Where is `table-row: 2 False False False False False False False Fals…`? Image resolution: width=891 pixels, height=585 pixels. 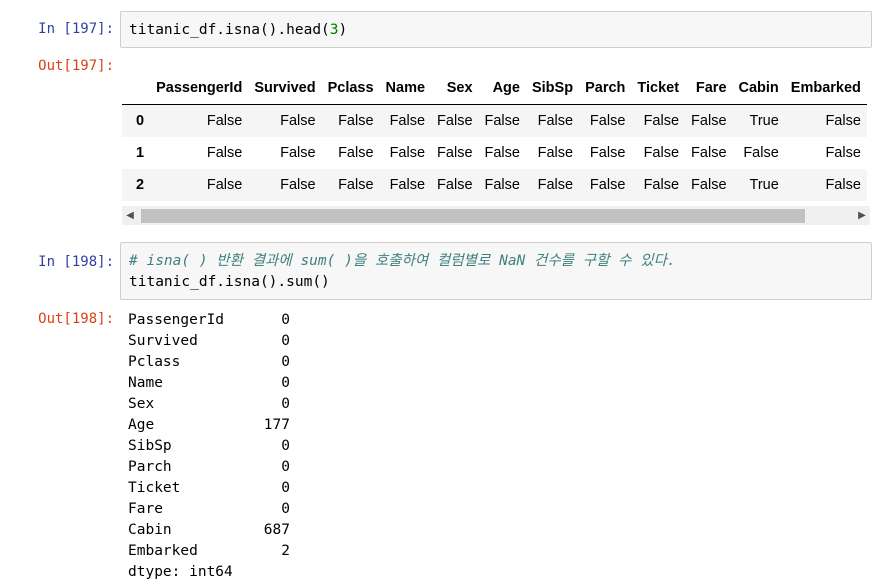
table-row: 2 False False False False False False False Fals… is located at coordinates (494, 185).